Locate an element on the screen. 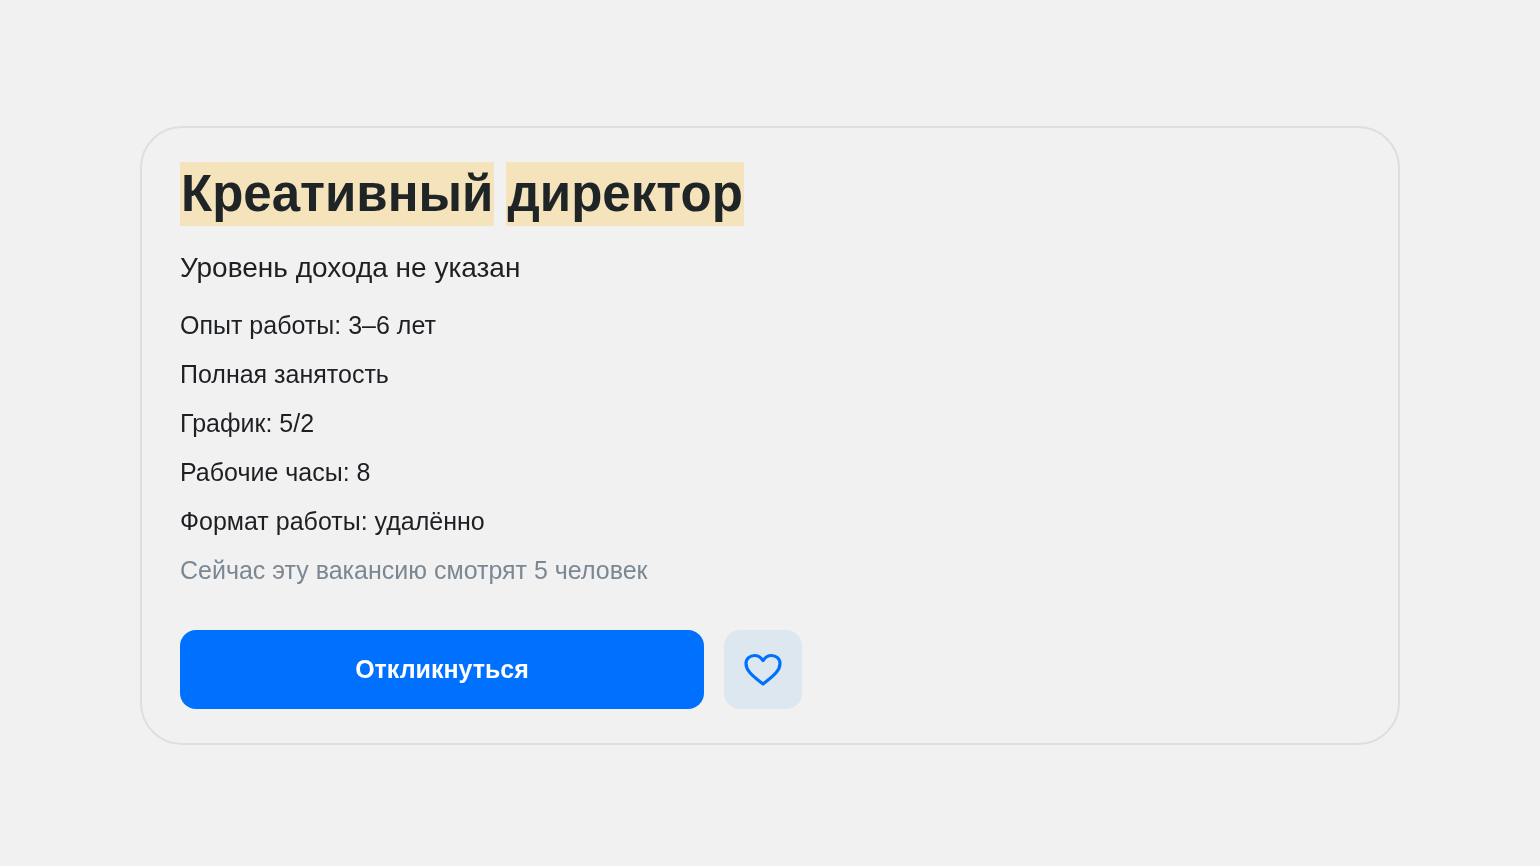 The image size is (1540, 866). detail-text: Опыт работы: 3–6 лет is located at coordinates (308, 325).